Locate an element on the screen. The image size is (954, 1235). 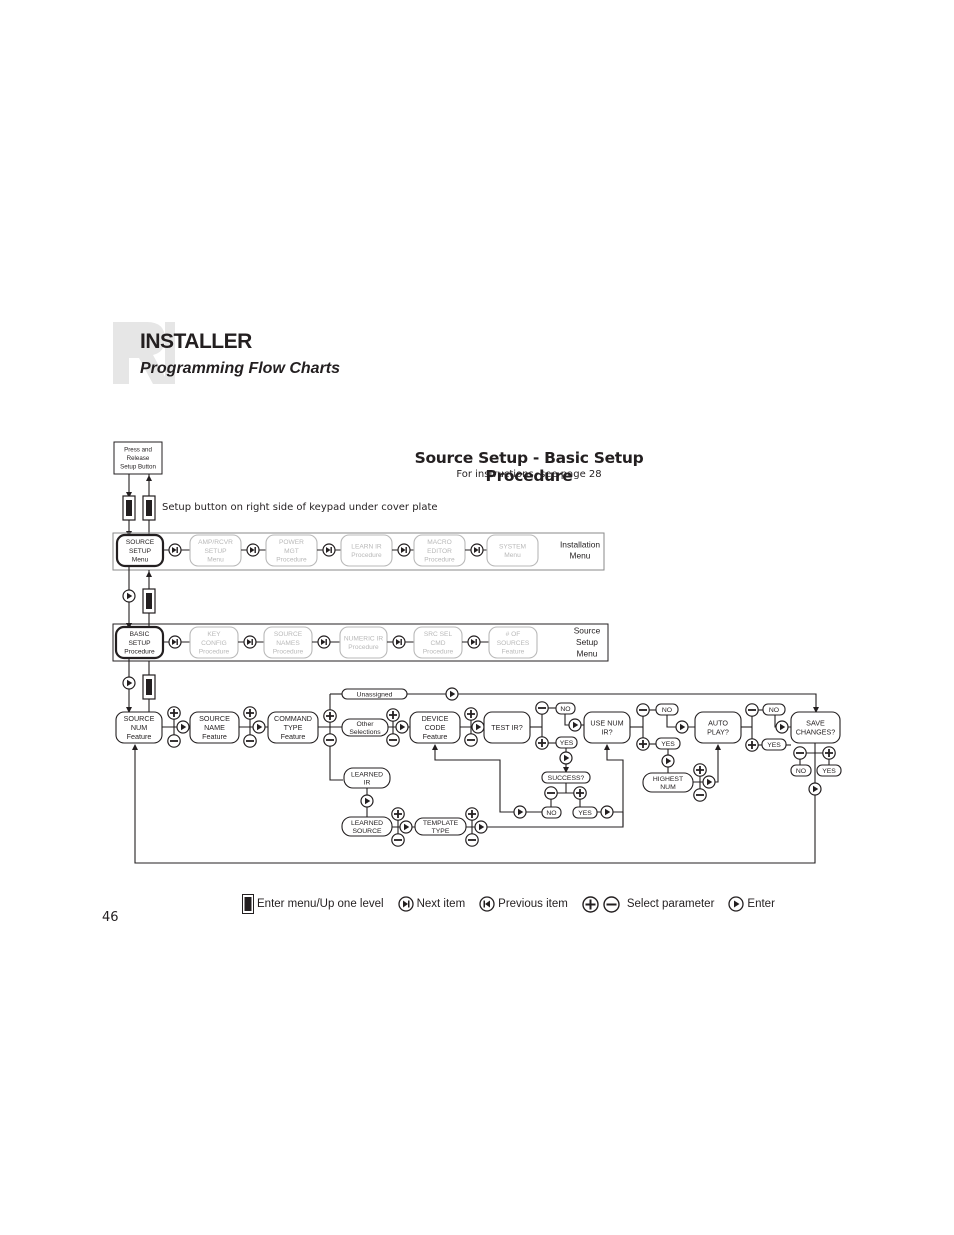
node-label: HIGHEST is located at coordinates (668, 779).